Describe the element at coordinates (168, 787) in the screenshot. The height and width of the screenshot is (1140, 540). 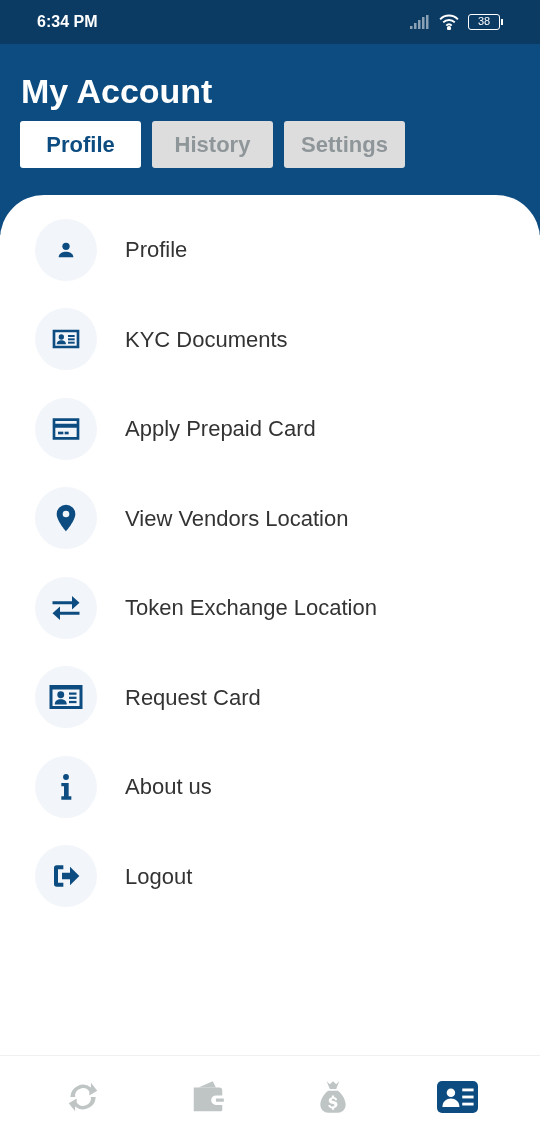
I see `menu-label: About us` at that location.